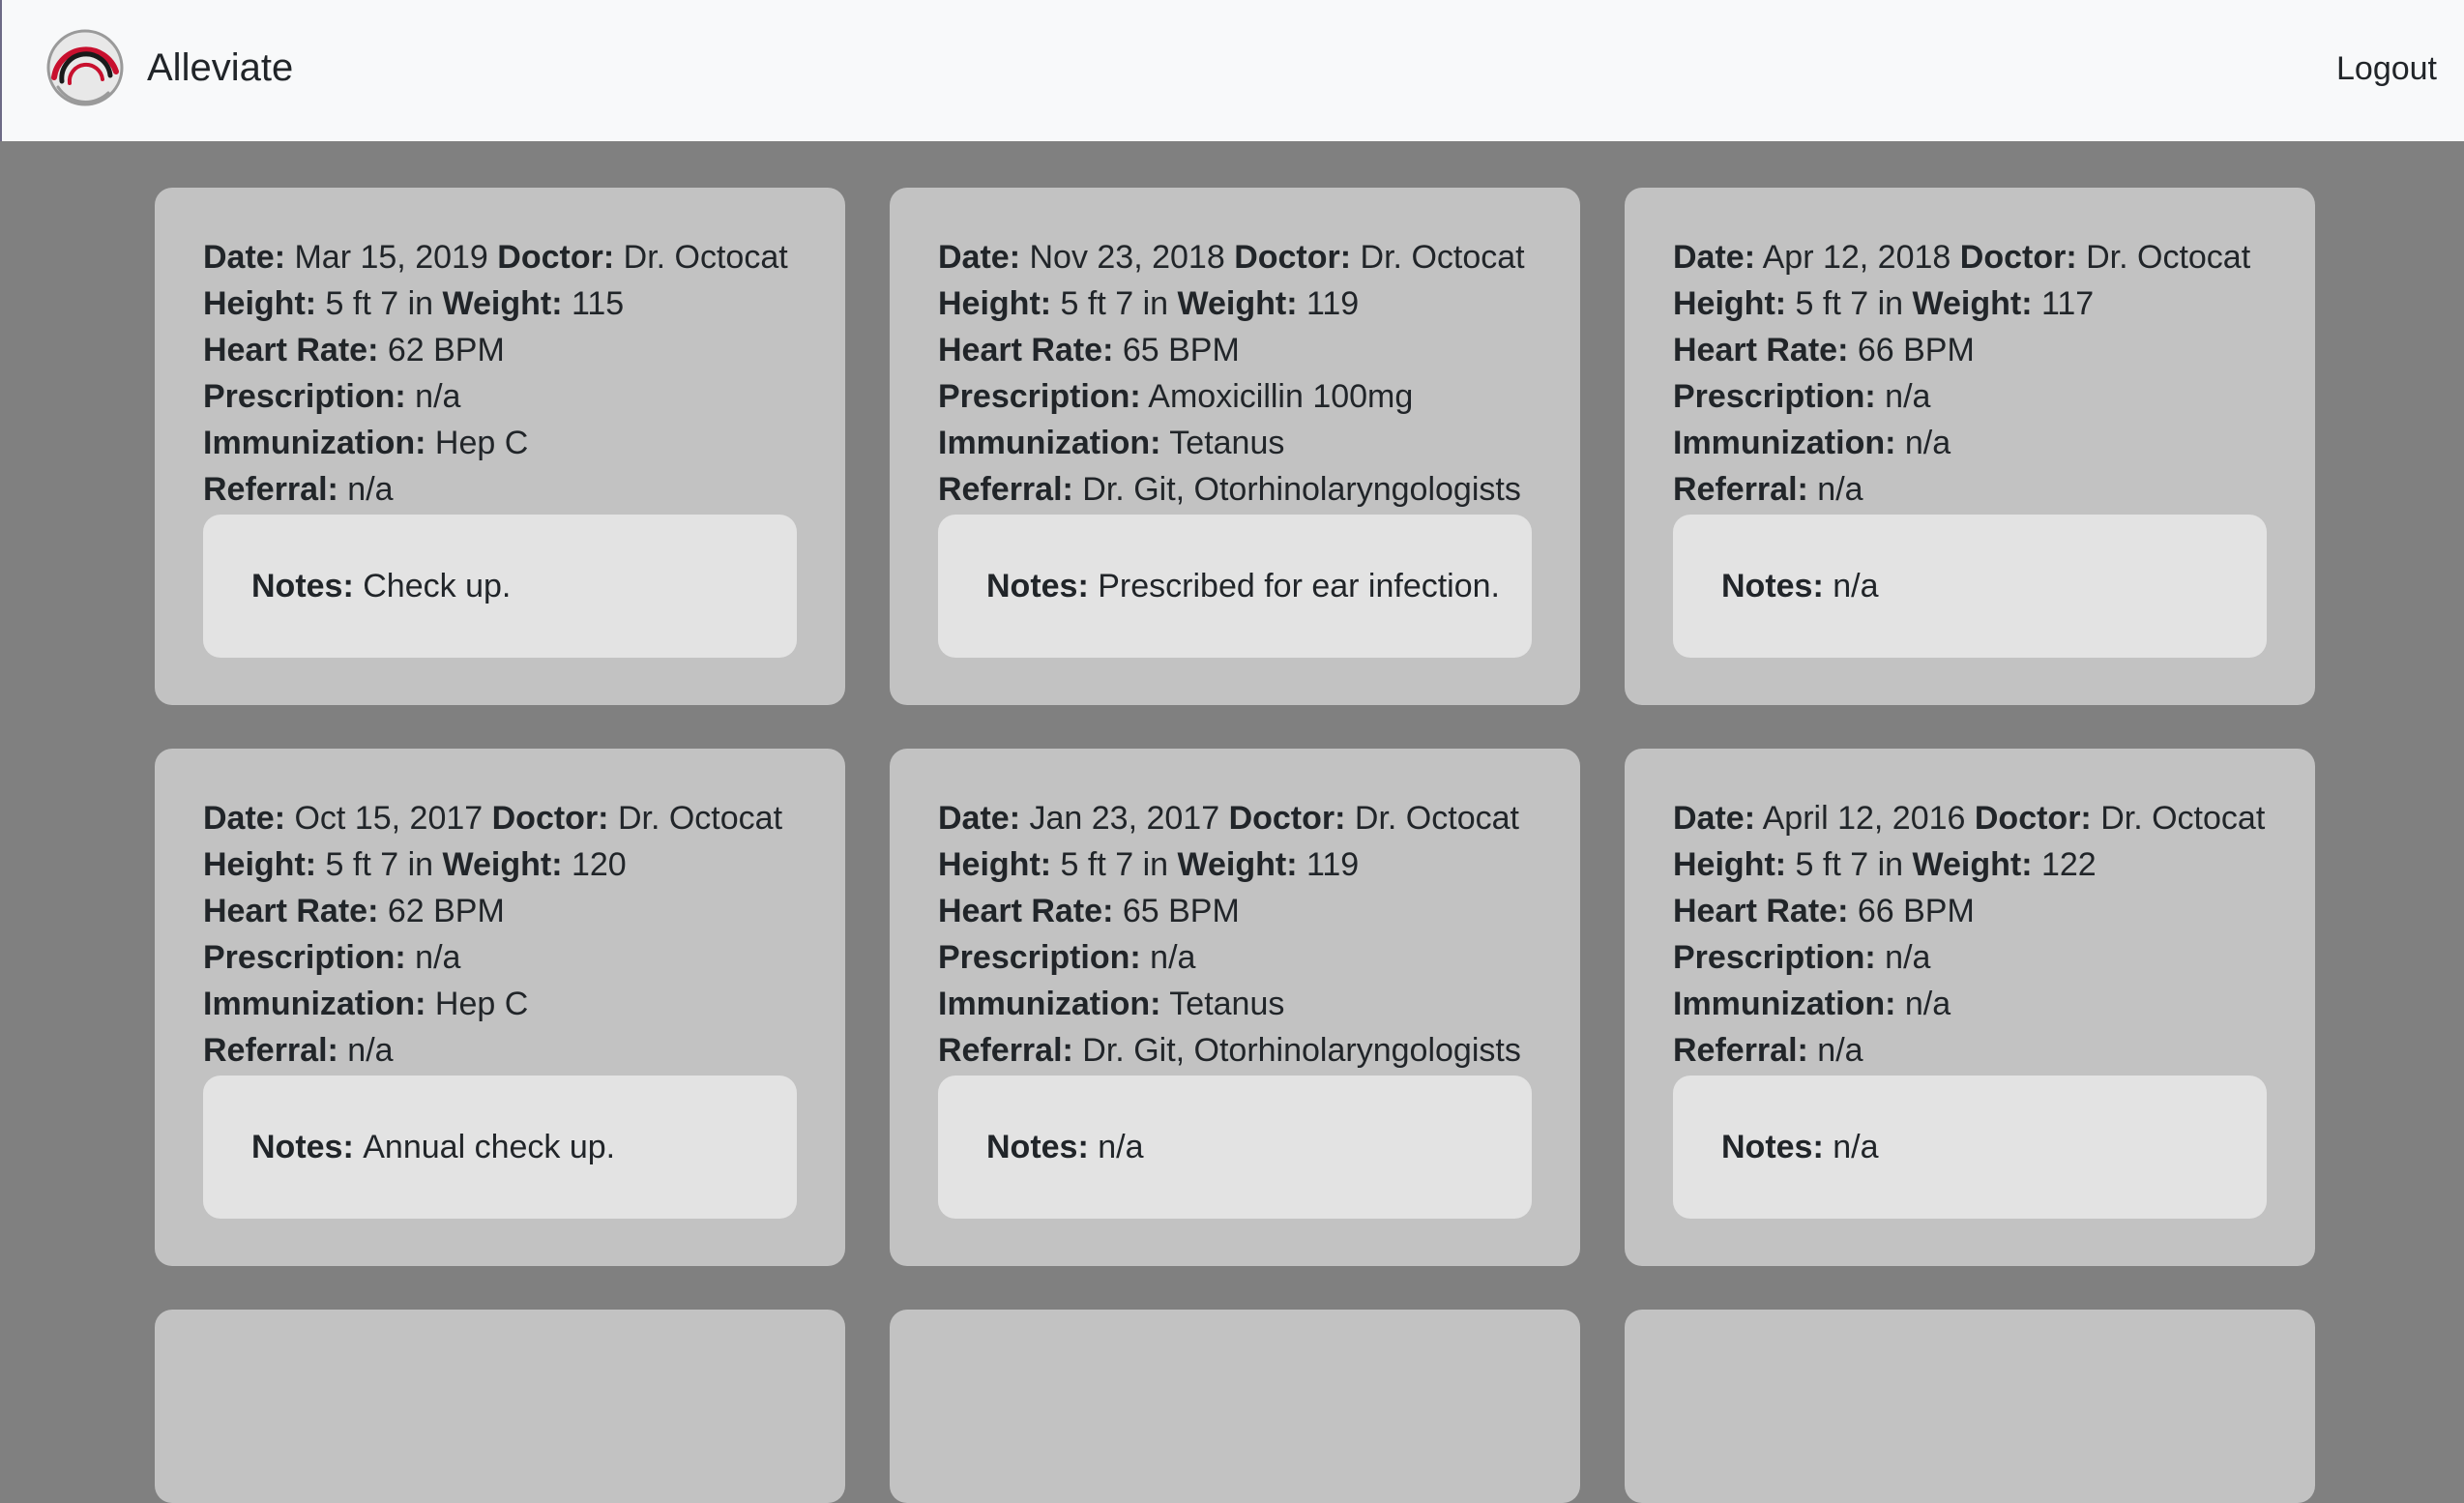 The width and height of the screenshot is (2464, 1503). I want to click on date-doctor-line: Date: Jan 23, 2017 Doctor: Dr. Octocat, so click(1235, 818).